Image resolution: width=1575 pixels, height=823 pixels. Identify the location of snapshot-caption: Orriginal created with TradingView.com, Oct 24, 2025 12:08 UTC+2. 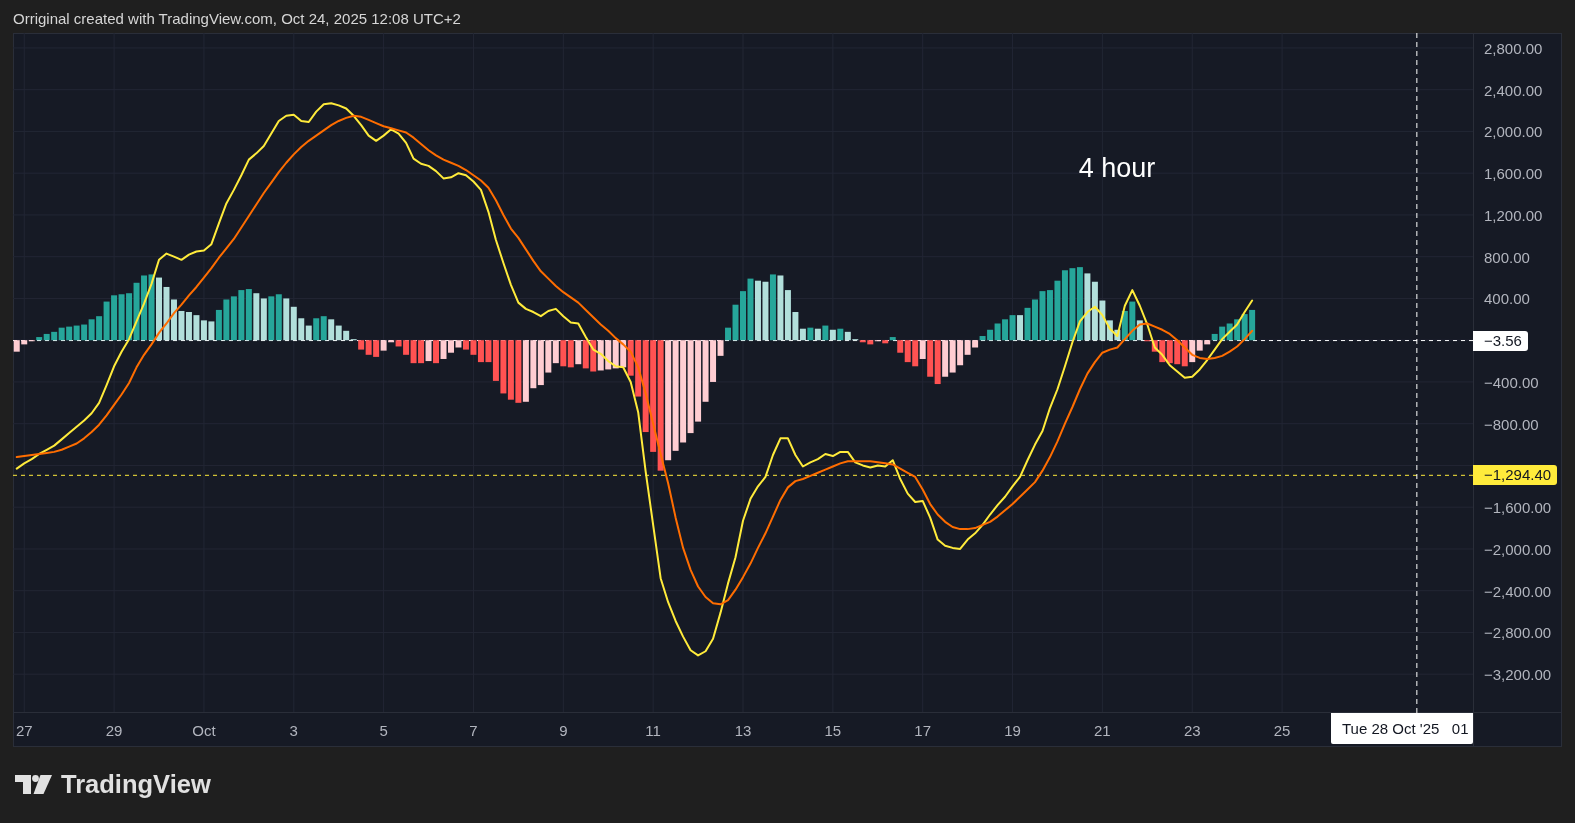
(237, 19).